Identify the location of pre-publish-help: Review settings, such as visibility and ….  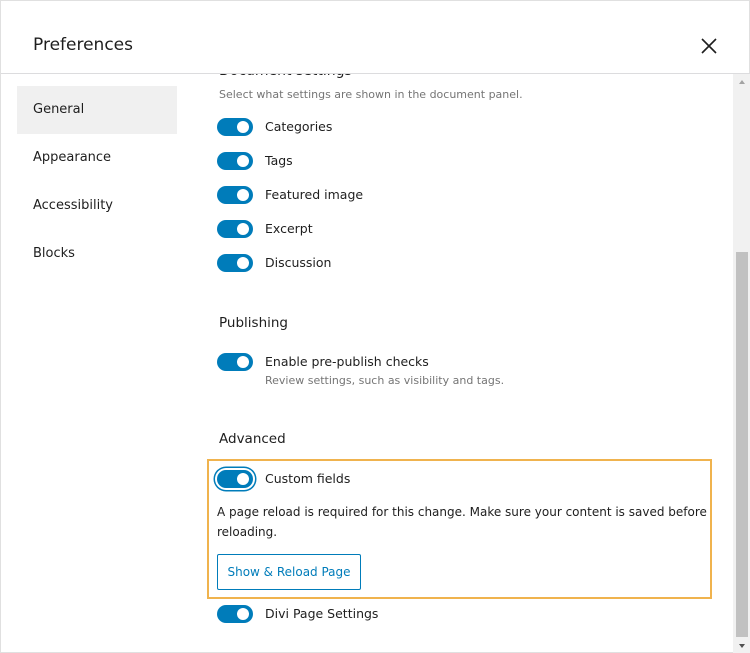
(385, 380).